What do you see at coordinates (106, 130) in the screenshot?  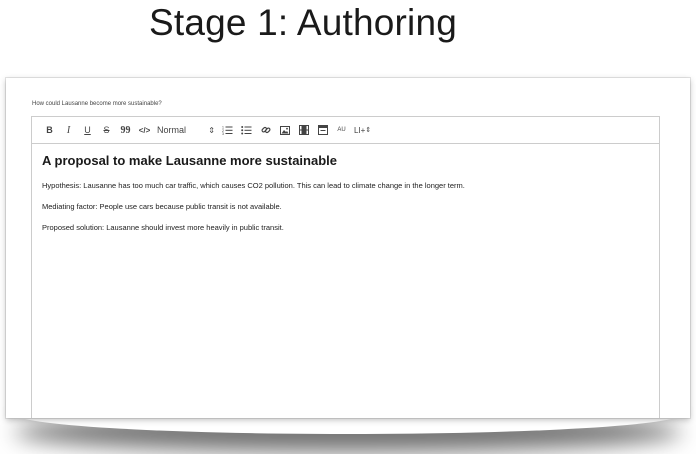 I see `strikethrough-button: S` at bounding box center [106, 130].